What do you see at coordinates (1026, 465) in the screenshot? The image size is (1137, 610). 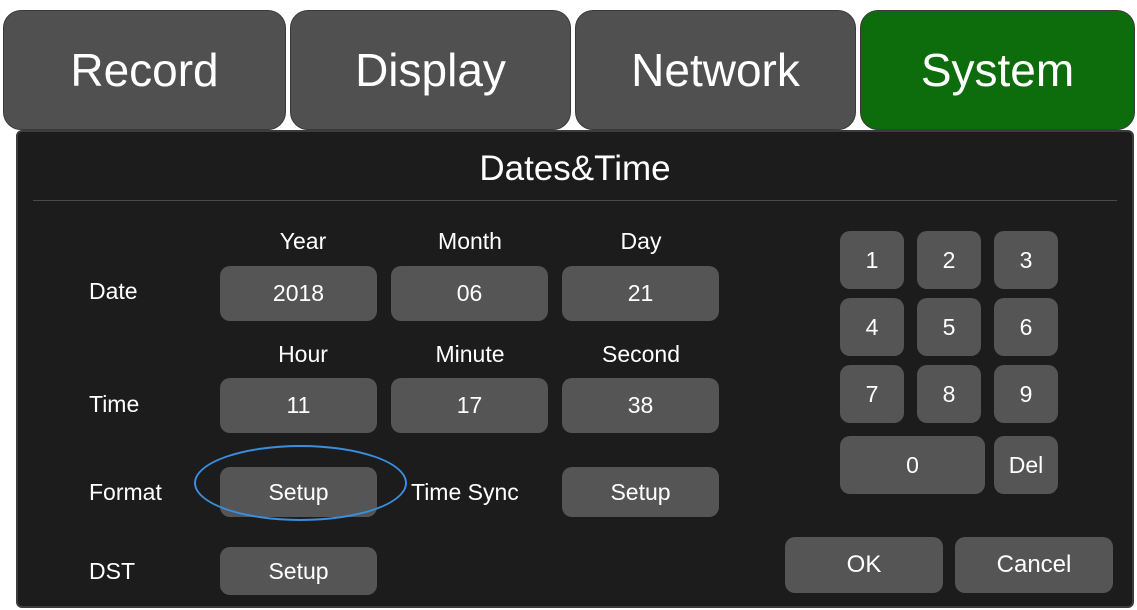 I see `key-del: Del` at bounding box center [1026, 465].